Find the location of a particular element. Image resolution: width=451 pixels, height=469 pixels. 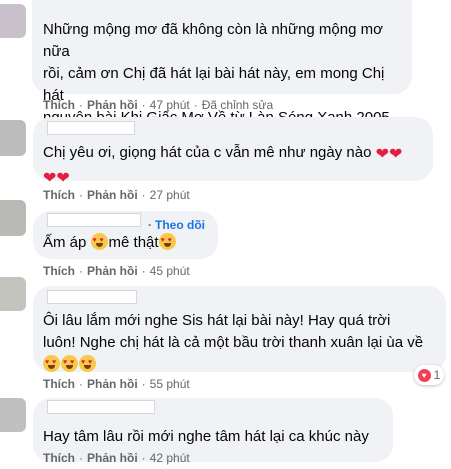

edited-label: Đã chỉnh sửa is located at coordinates (237, 105).